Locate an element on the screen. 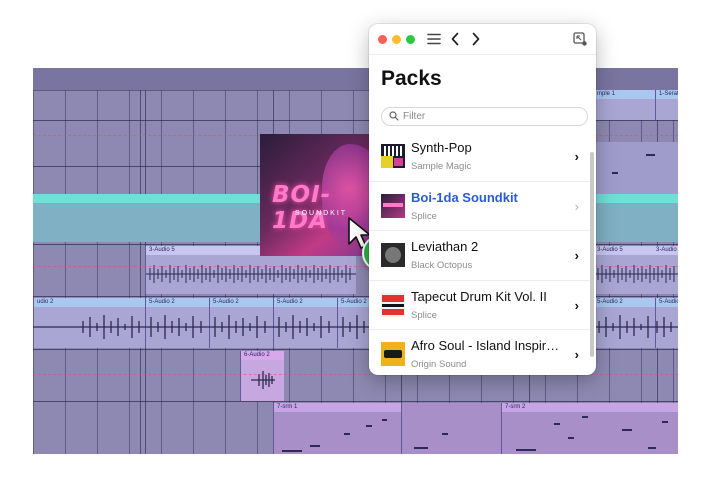 The width and height of the screenshot is (720, 480). pack-name: Synth-Pop is located at coordinates (441, 147).